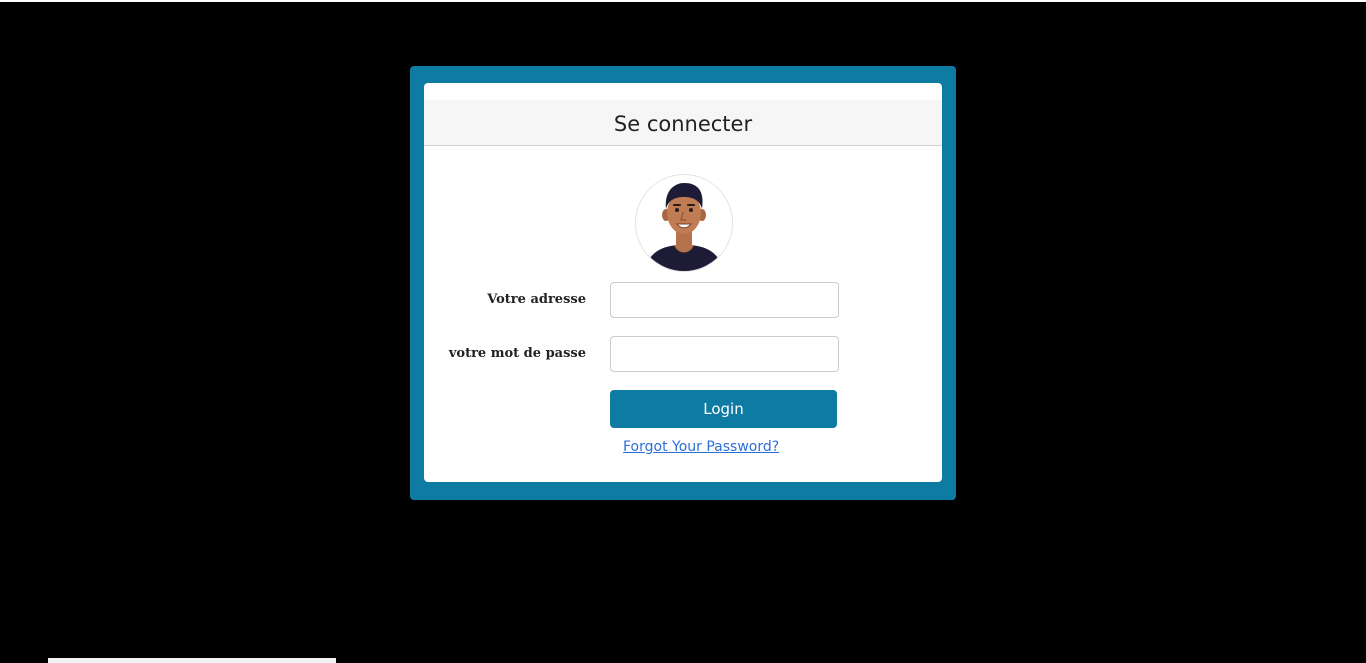  What do you see at coordinates (701, 447) in the screenshot?
I see `forgot-password-link: Forgot Your Password?` at bounding box center [701, 447].